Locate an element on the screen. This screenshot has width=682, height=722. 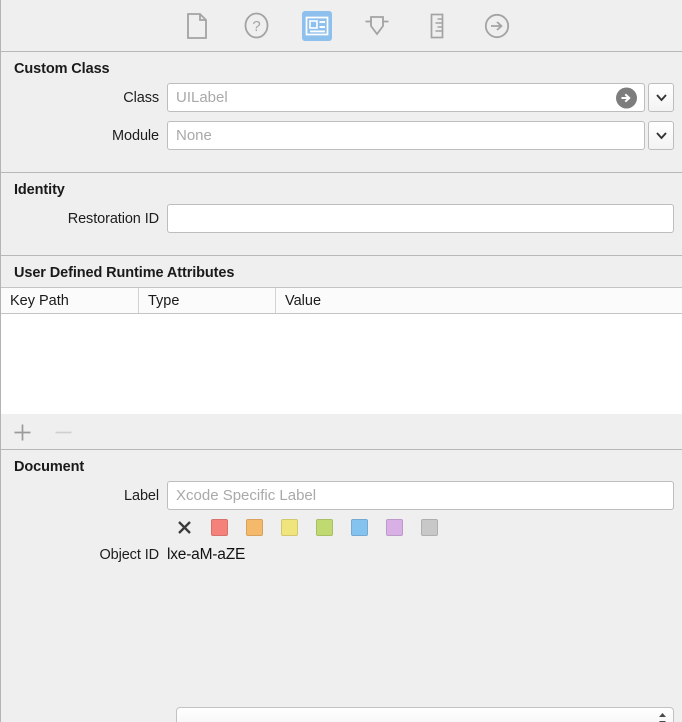
size-inspector-icon is located at coordinates (437, 26).